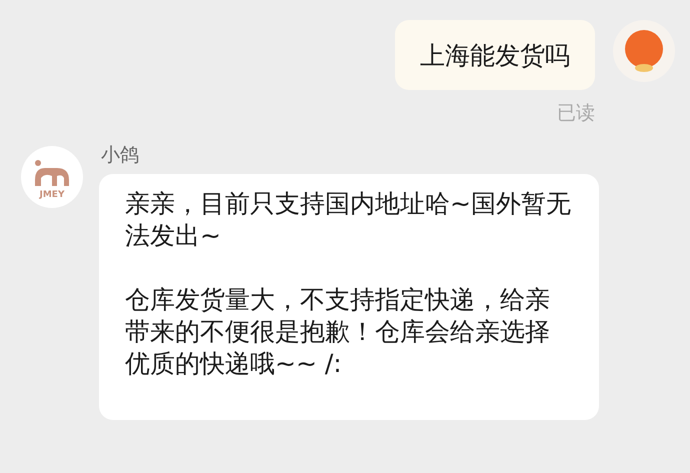 This screenshot has width=690, height=473. I want to click on message-bubble: 上海能发货吗, so click(495, 55).